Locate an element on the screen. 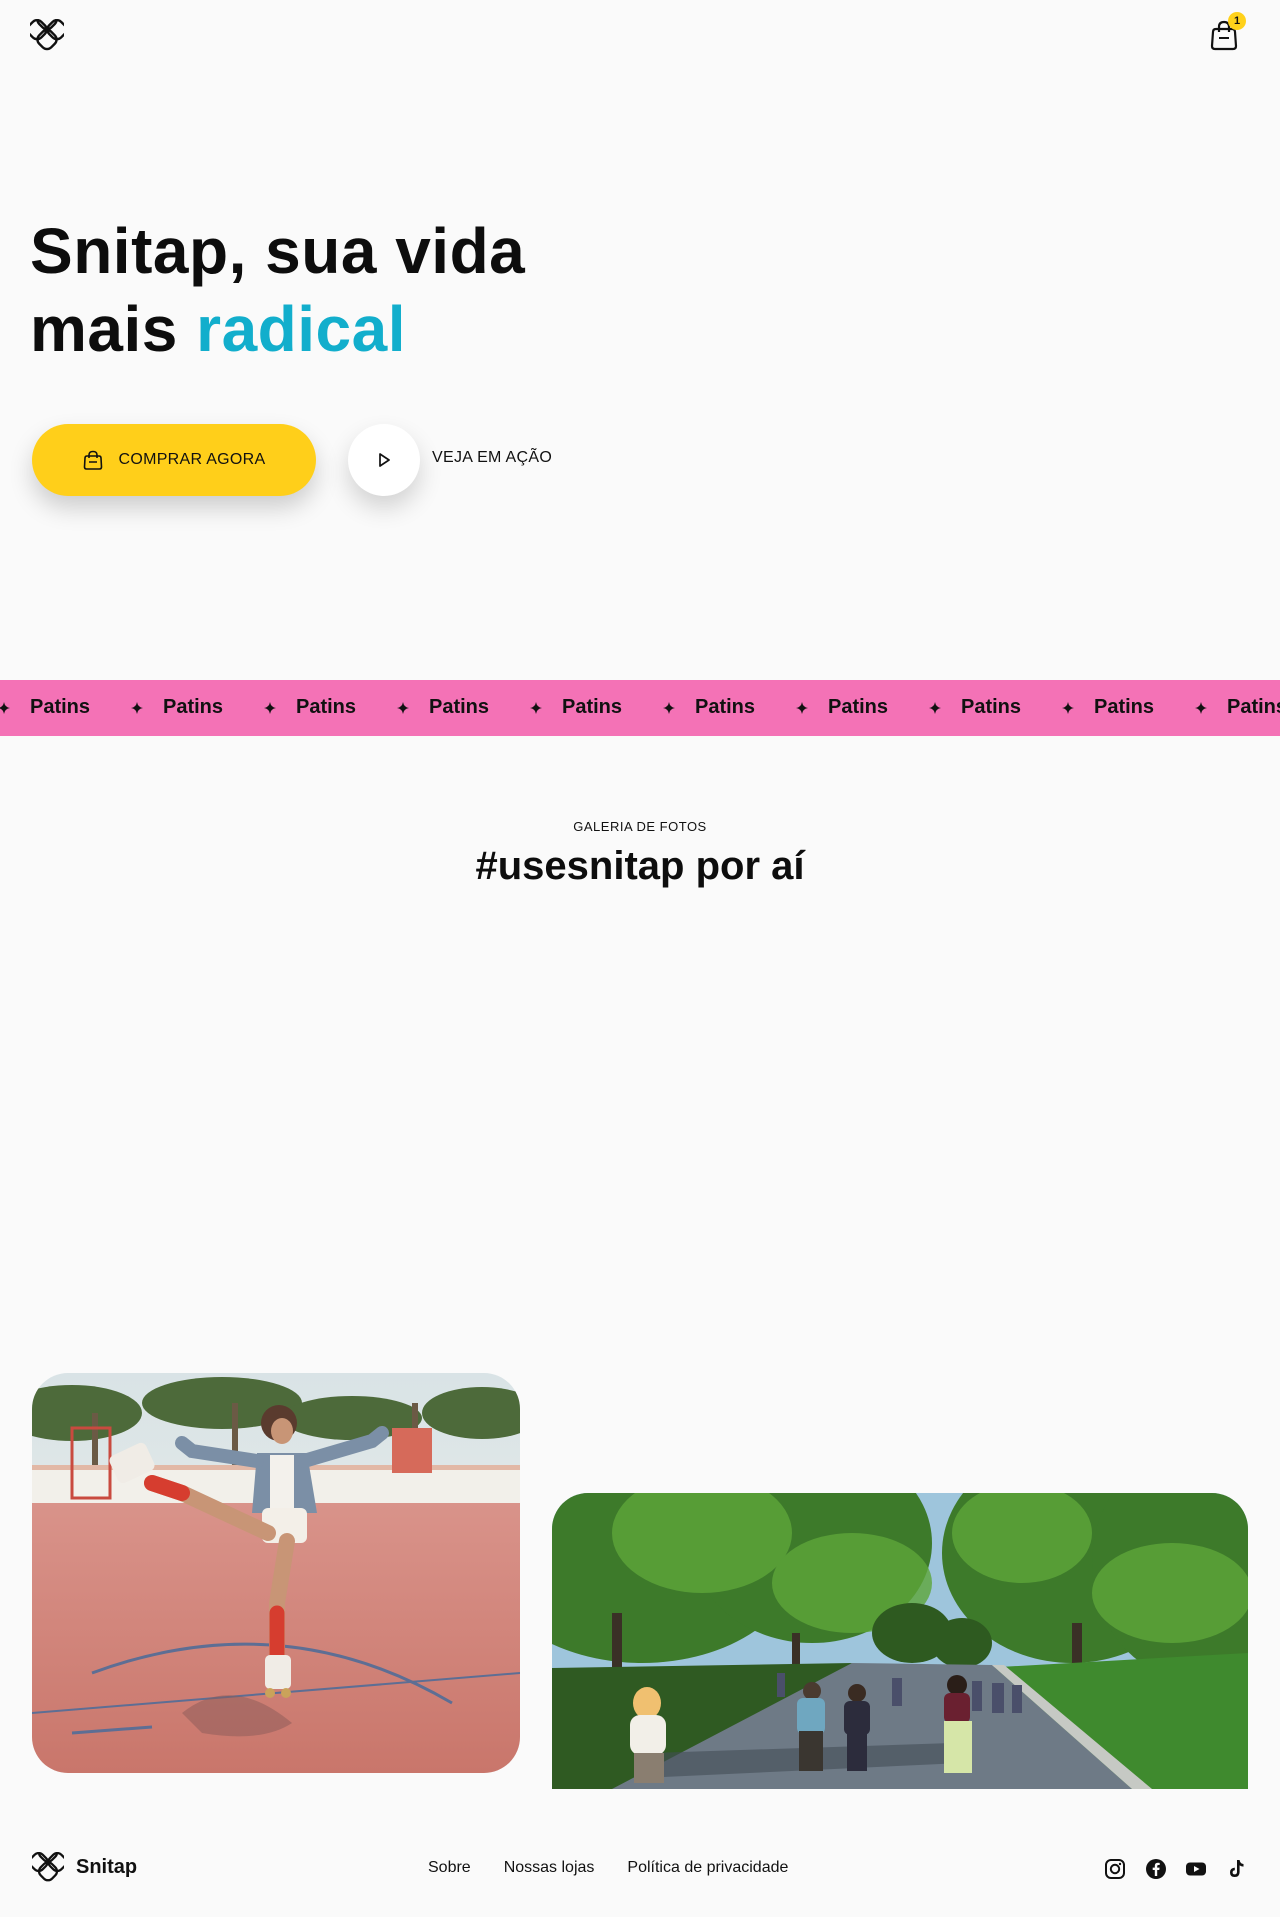 This screenshot has width=1280, height=1917. hero-title-line1: Snitap, sua vida is located at coordinates (278, 251).